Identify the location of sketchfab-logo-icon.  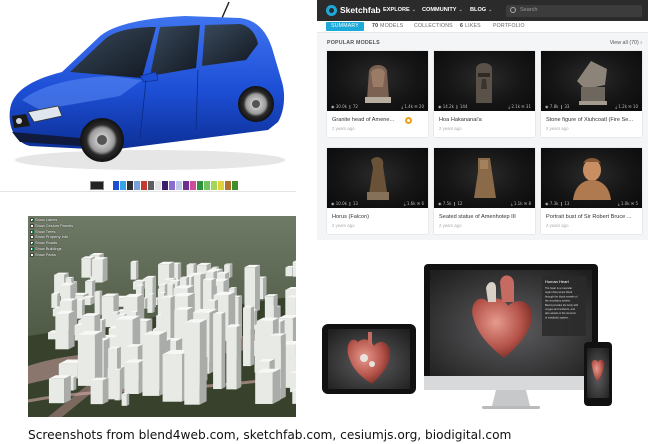
(331, 10).